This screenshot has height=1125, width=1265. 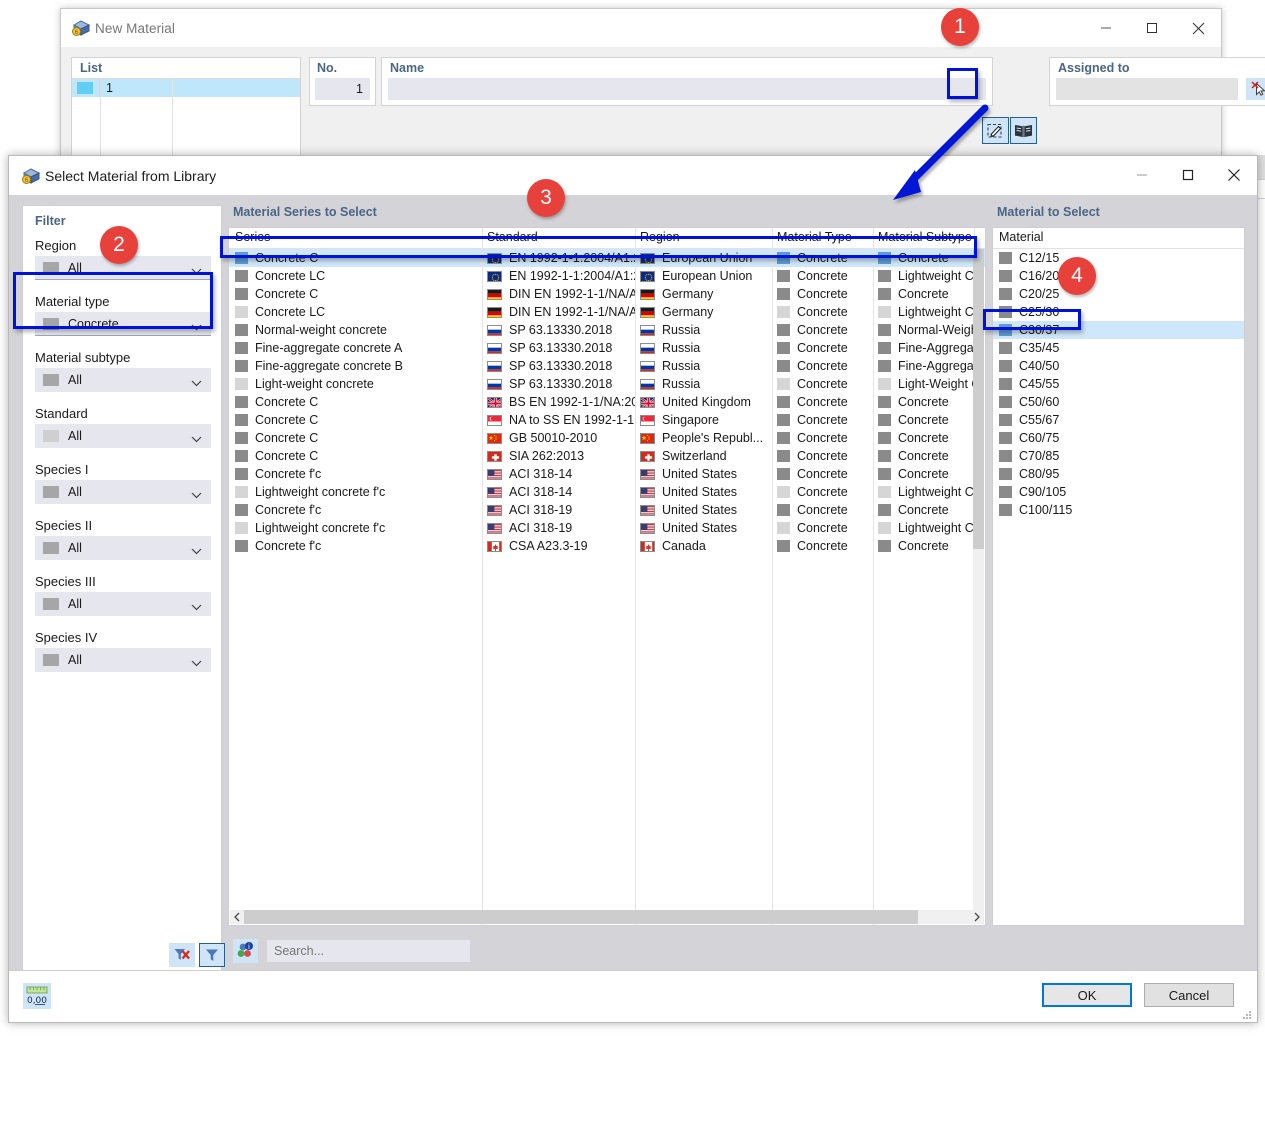 I want to click on standard-dropdown: All, so click(x=123, y=436).